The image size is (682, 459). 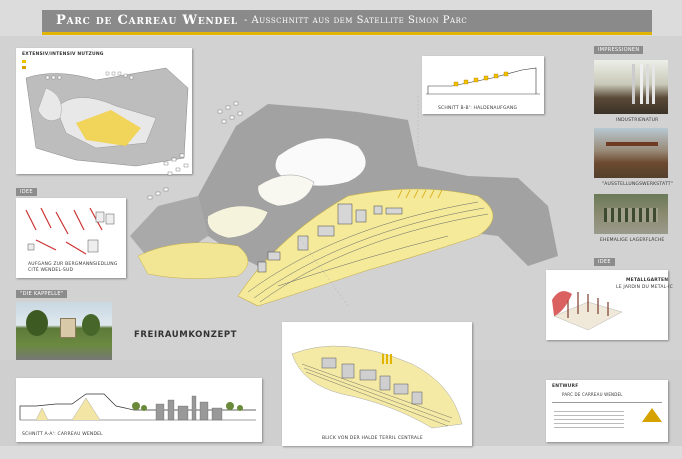 I want to click on metal-title: Metallgarten, so click(x=647, y=280).